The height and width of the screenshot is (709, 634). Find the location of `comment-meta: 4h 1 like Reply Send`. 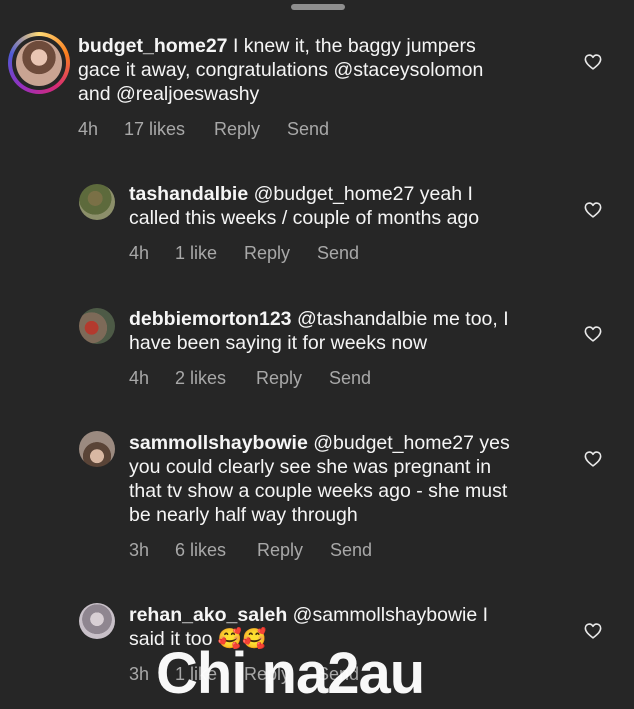

comment-meta: 4h 1 like Reply Send is located at coordinates (244, 253).